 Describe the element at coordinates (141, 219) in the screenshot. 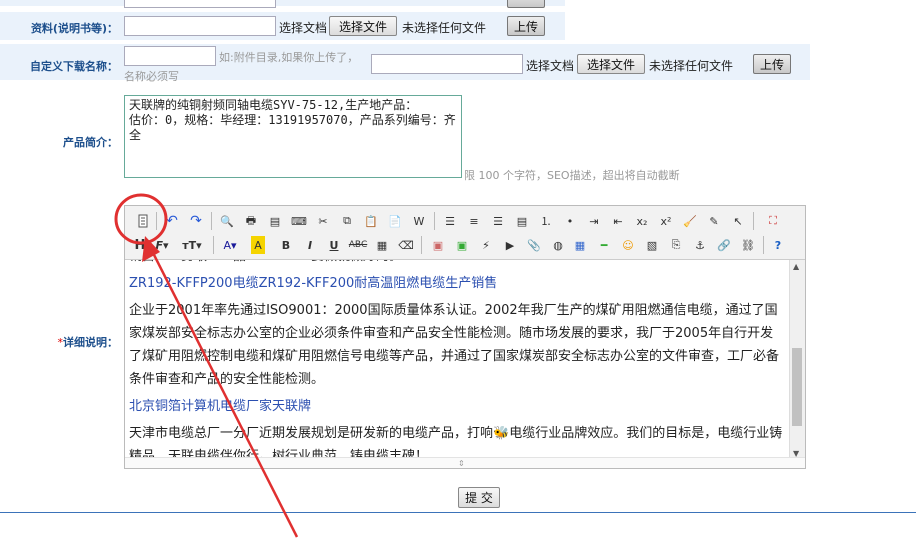

I see `annotation-circle` at that location.